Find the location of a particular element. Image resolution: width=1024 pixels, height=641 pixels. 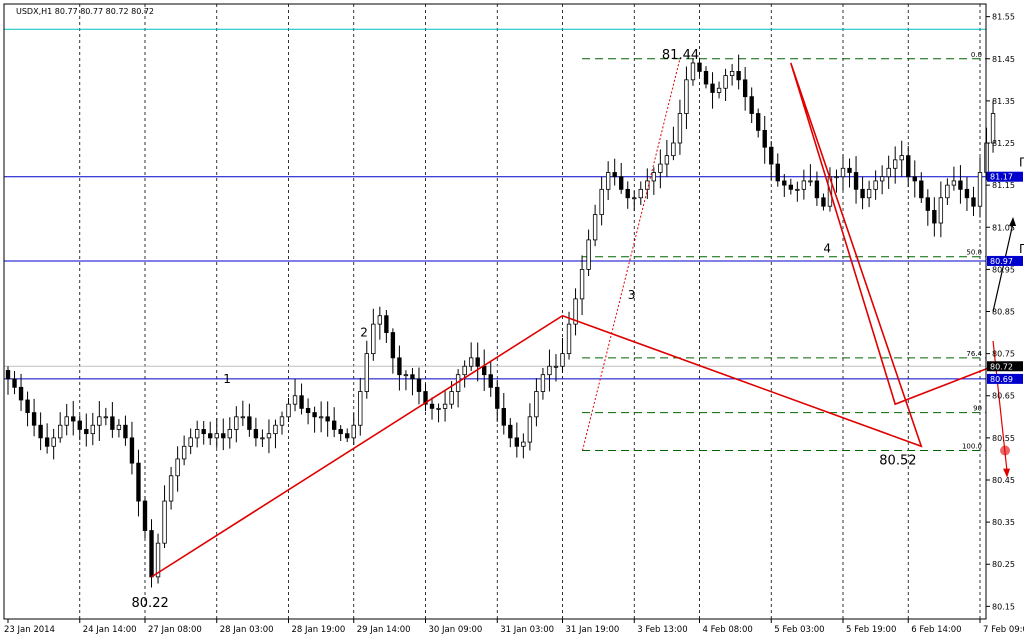

x-tick-label: 29 Jan 14:00 is located at coordinates (384, 630).